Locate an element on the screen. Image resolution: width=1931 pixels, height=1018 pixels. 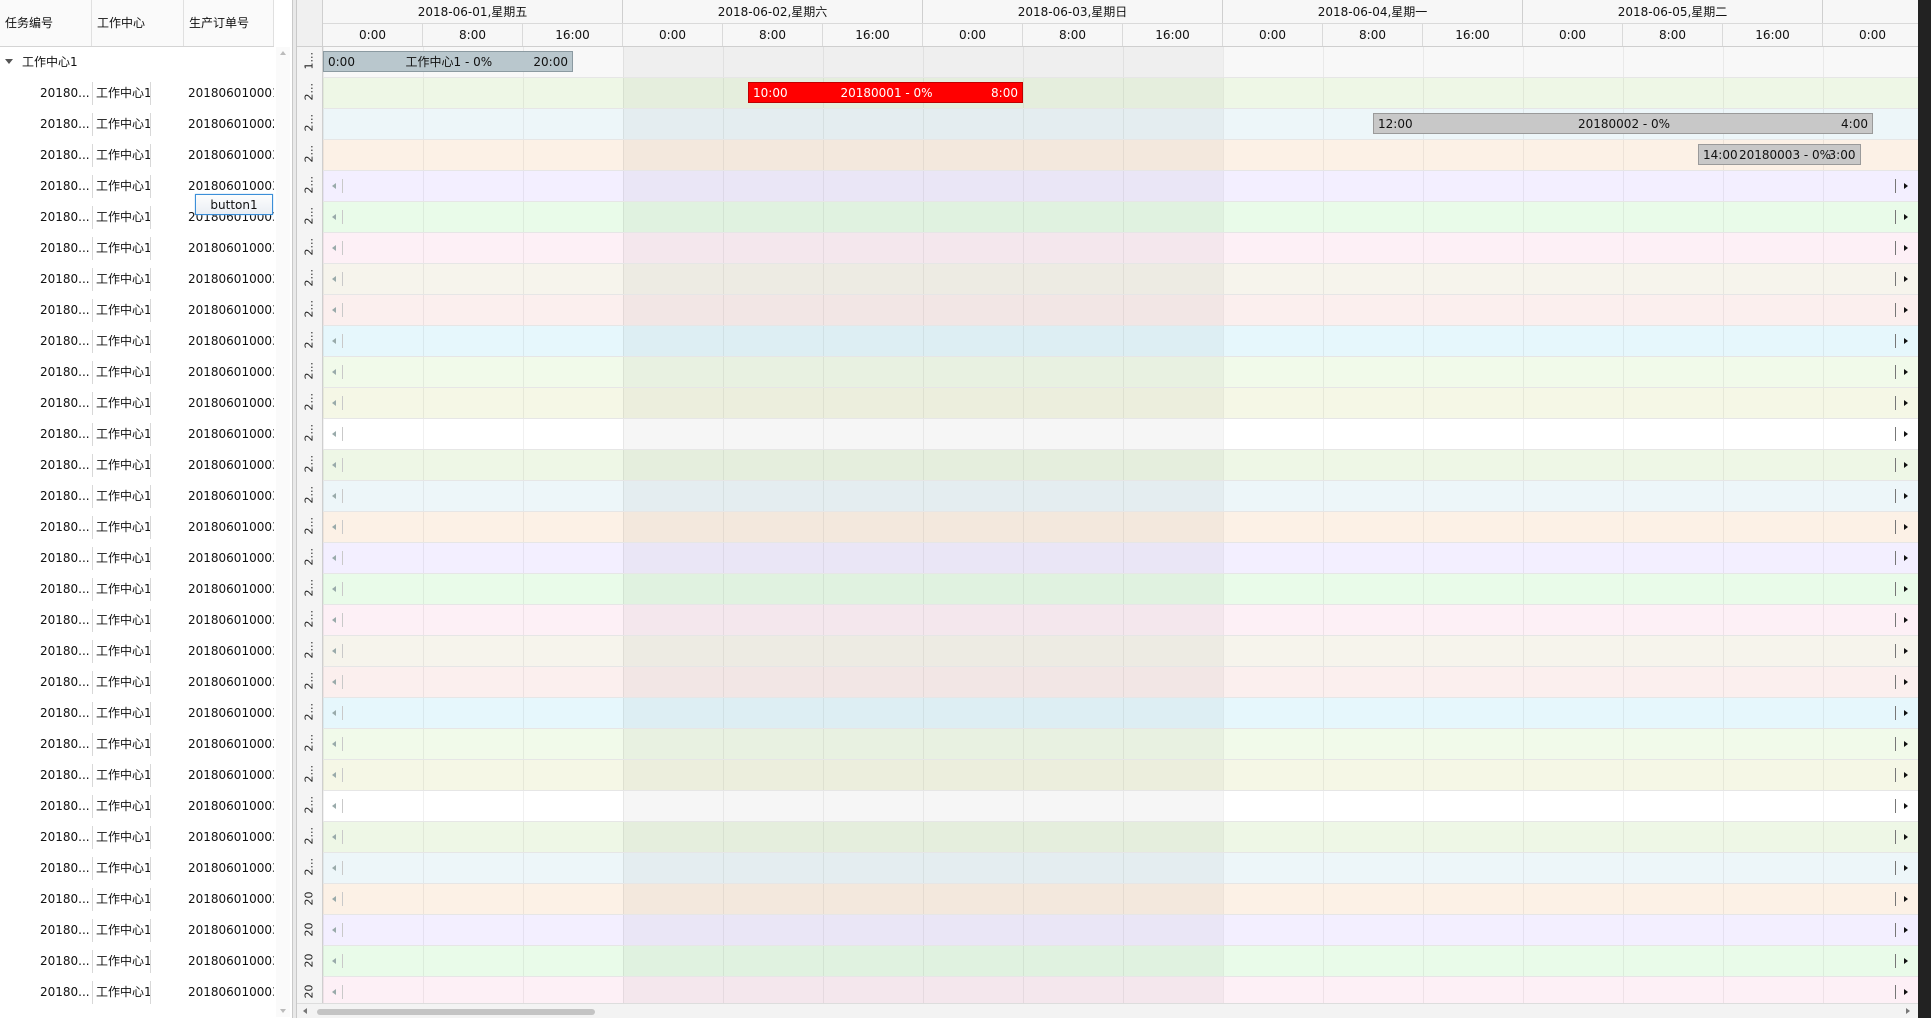
scroll-down-icon is located at coordinates (283, 1011).